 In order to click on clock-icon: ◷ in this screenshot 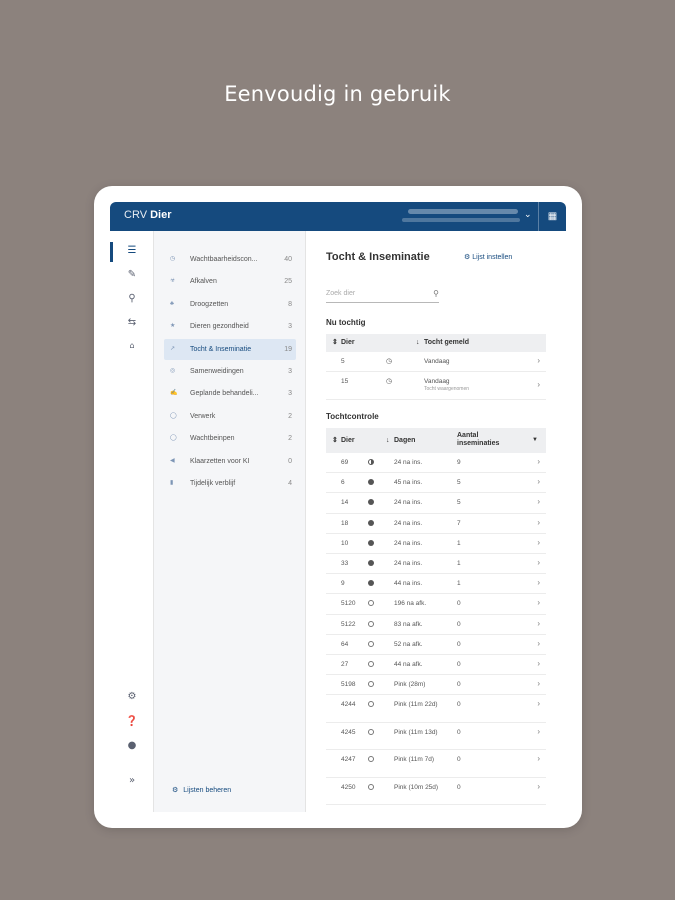, I will do `click(389, 381)`.